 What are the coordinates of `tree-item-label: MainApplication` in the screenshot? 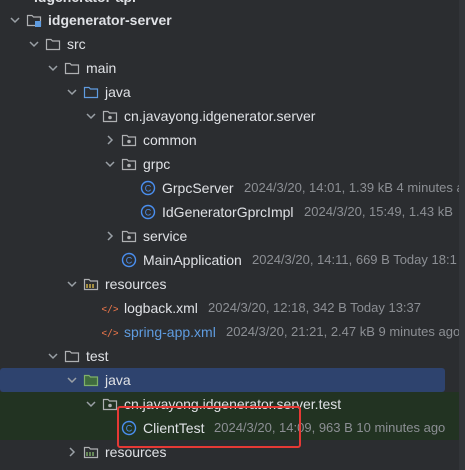 It's located at (192, 260).